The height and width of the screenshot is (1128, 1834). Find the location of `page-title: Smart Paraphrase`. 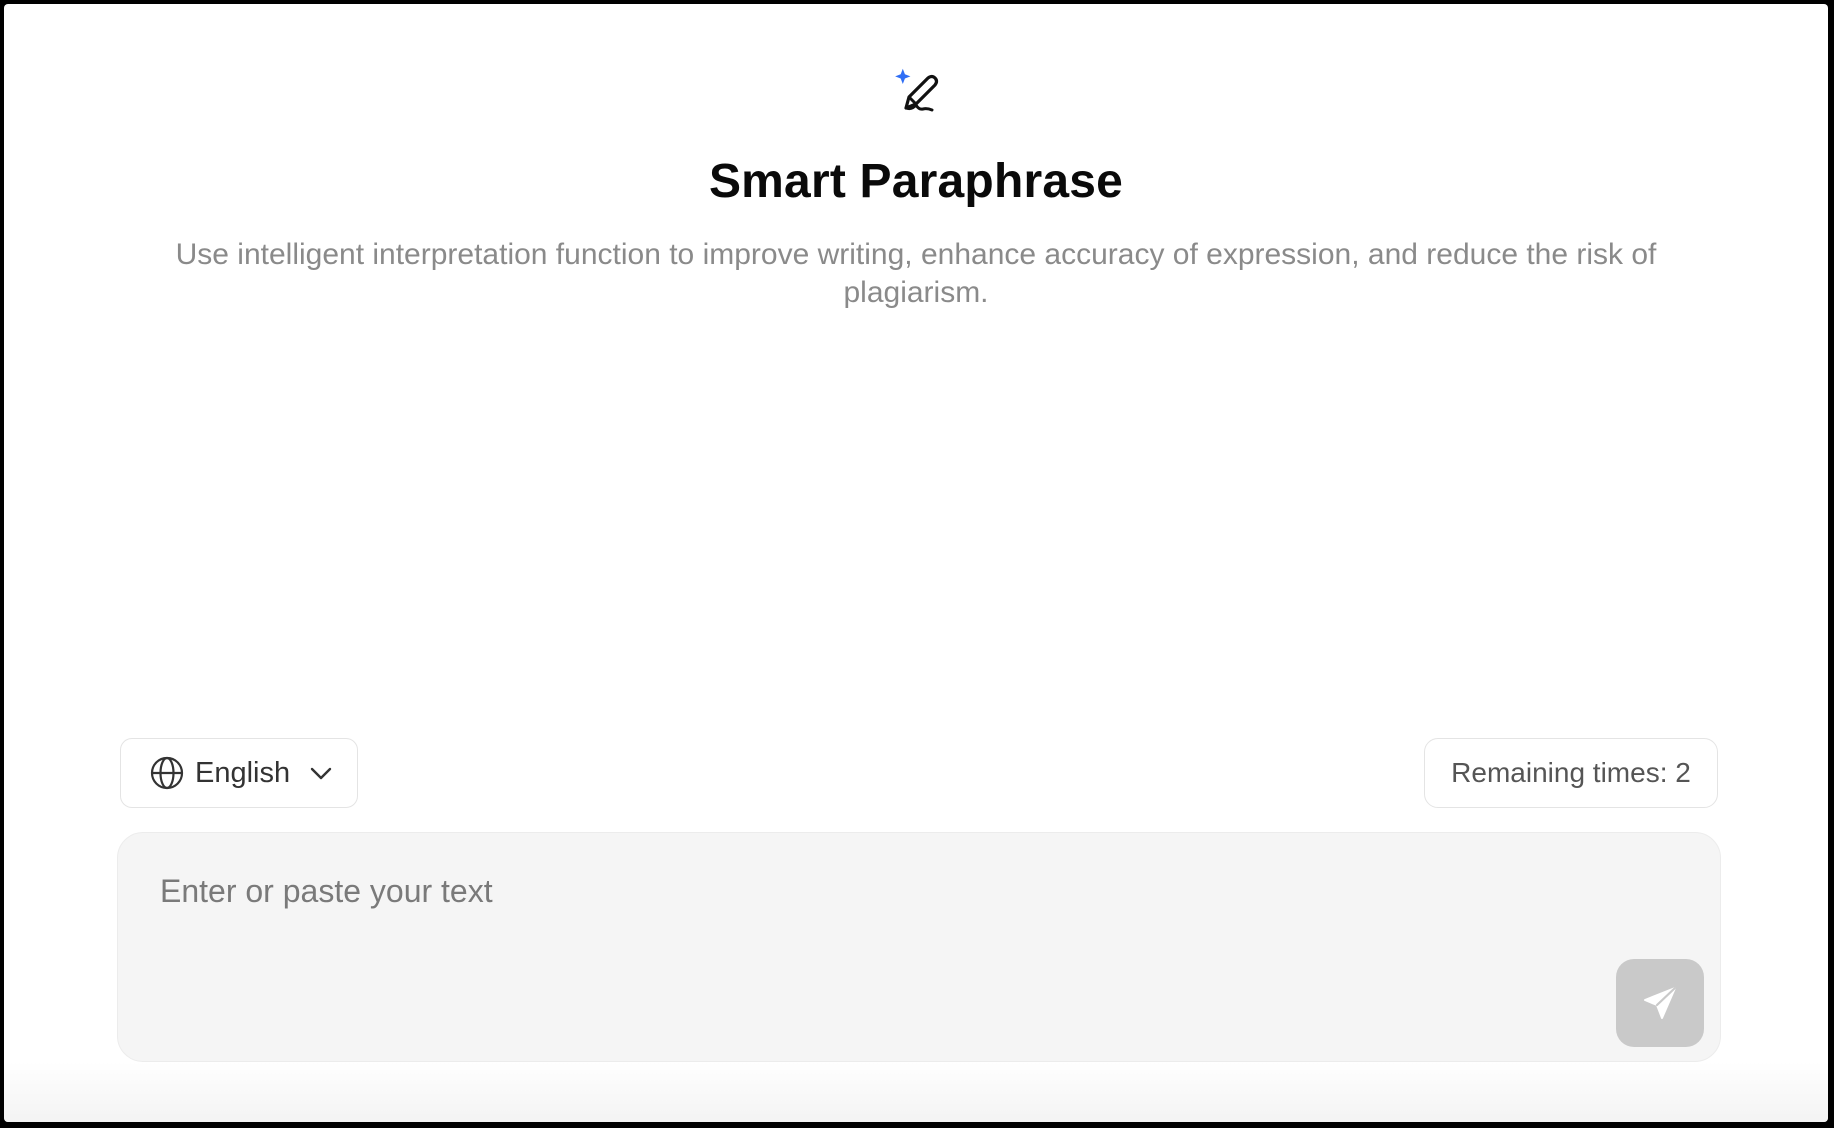

page-title: Smart Paraphrase is located at coordinates (916, 181).